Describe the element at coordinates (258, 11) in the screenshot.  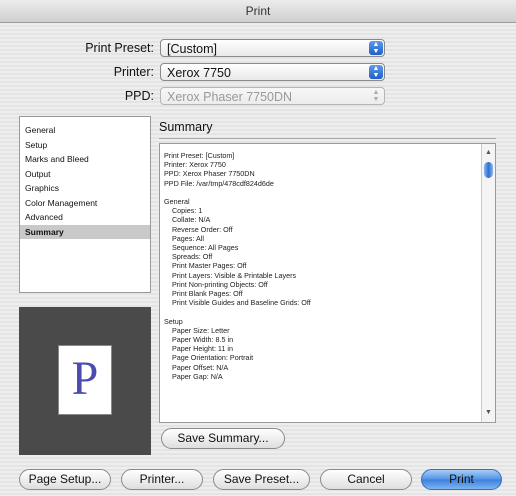
I see `window-title: Print` at that location.